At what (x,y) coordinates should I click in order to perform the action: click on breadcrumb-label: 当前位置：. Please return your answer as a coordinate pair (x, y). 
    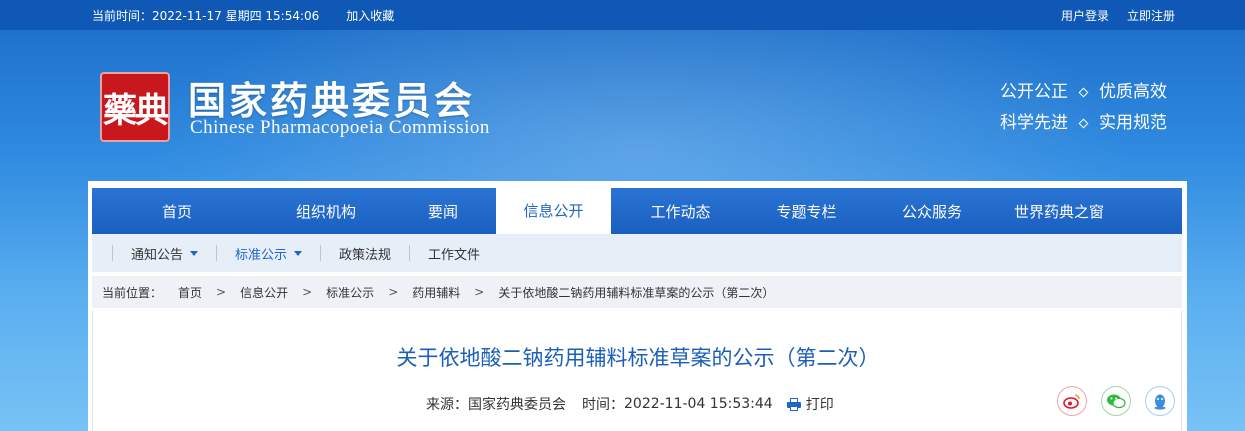
    Looking at the image, I should click on (132, 292).